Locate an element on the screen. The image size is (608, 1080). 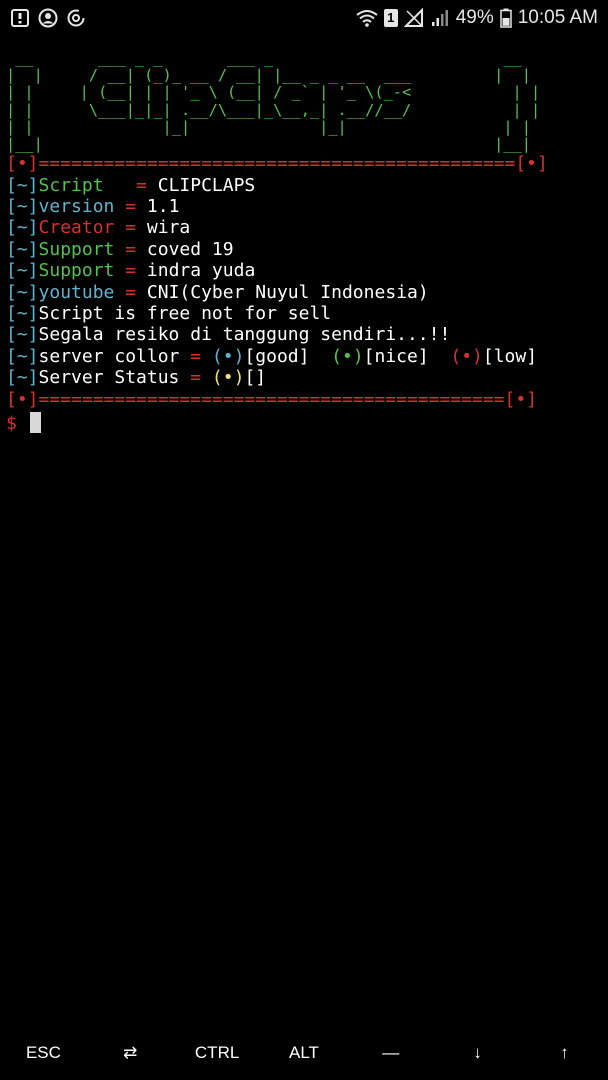
prompt-line: $ is located at coordinates (306, 422).